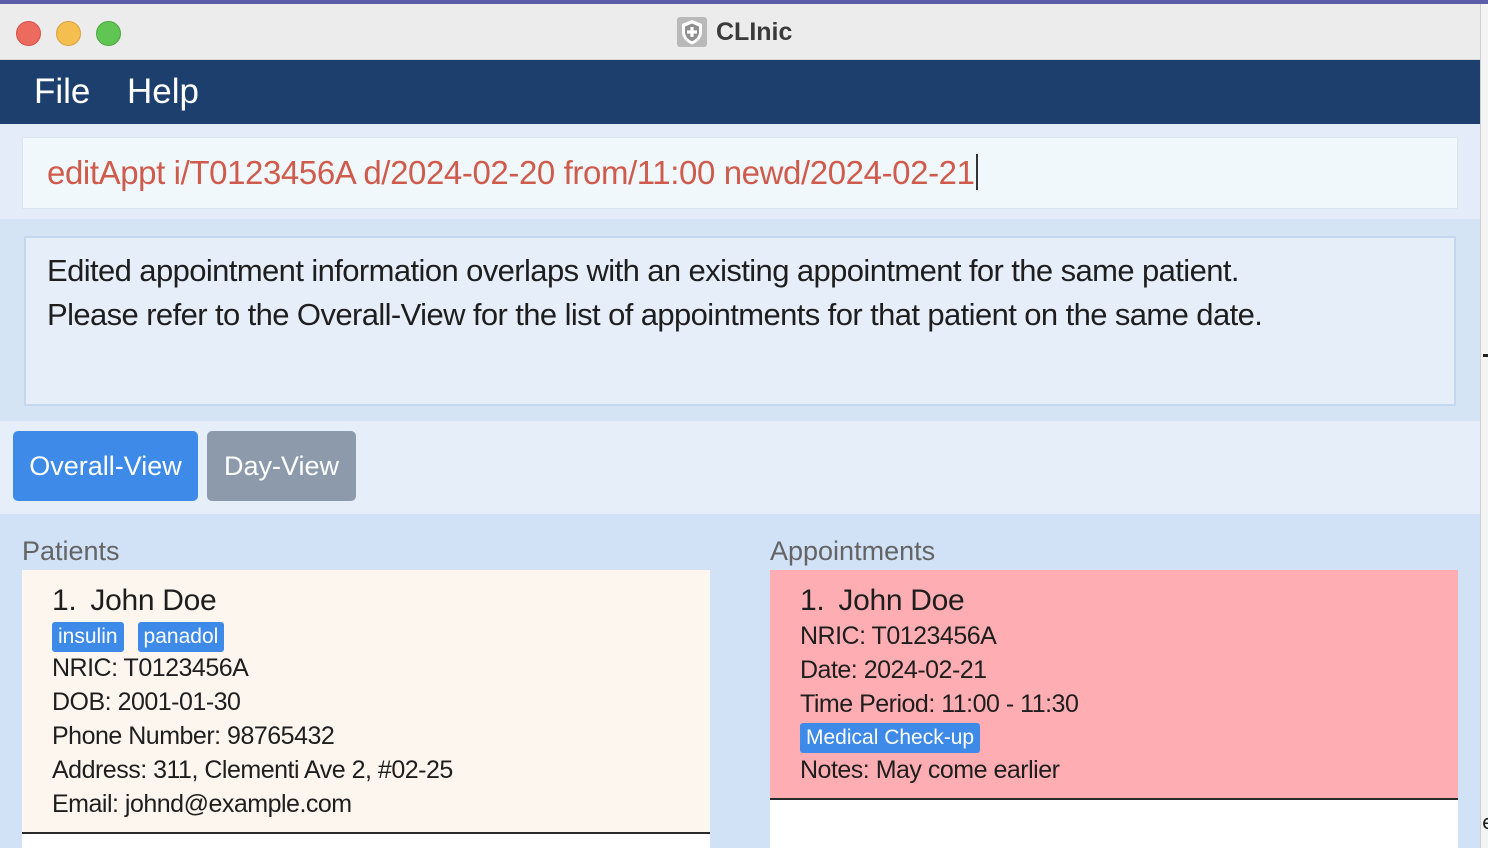 The image size is (1488, 848). What do you see at coordinates (281, 466) in the screenshot?
I see `tab-day-view: Day-View` at bounding box center [281, 466].